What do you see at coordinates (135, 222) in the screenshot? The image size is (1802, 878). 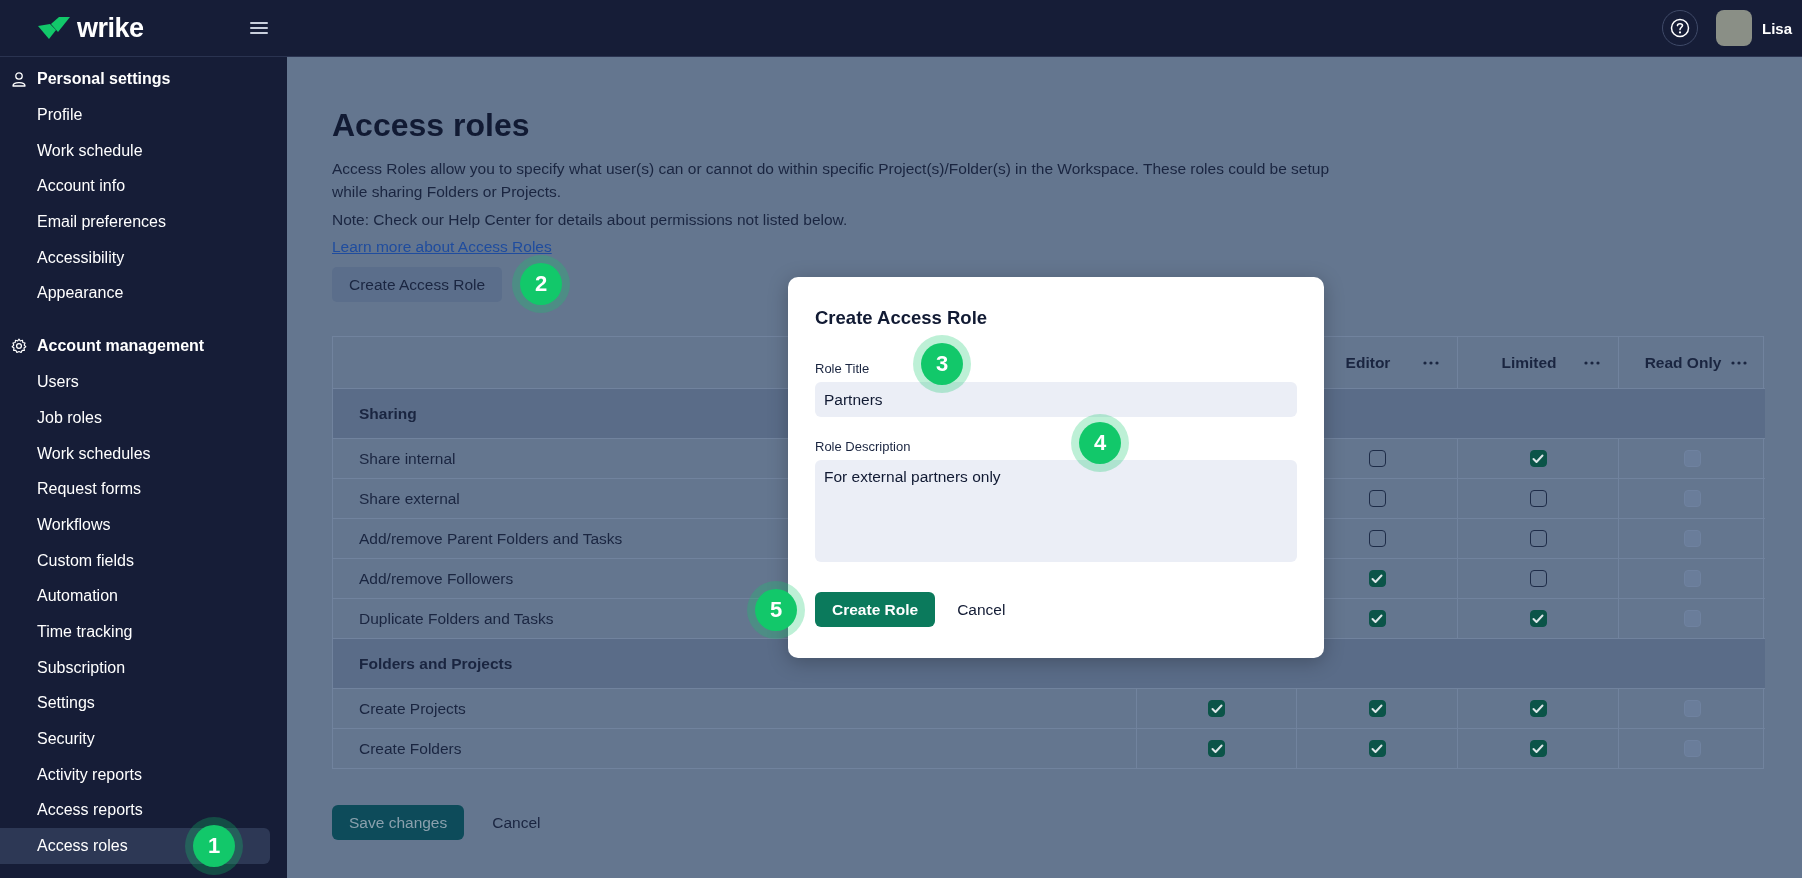 I see `sidebar-item: Email preferences` at bounding box center [135, 222].